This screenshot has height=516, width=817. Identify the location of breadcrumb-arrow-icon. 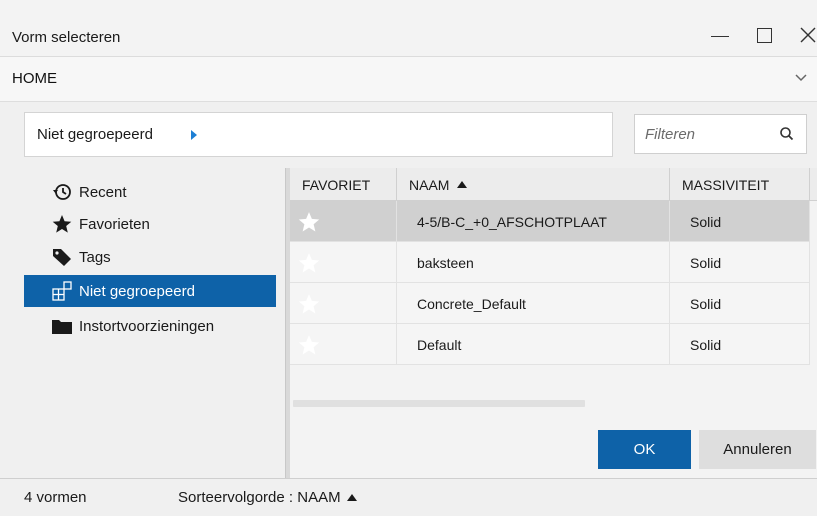
(194, 135).